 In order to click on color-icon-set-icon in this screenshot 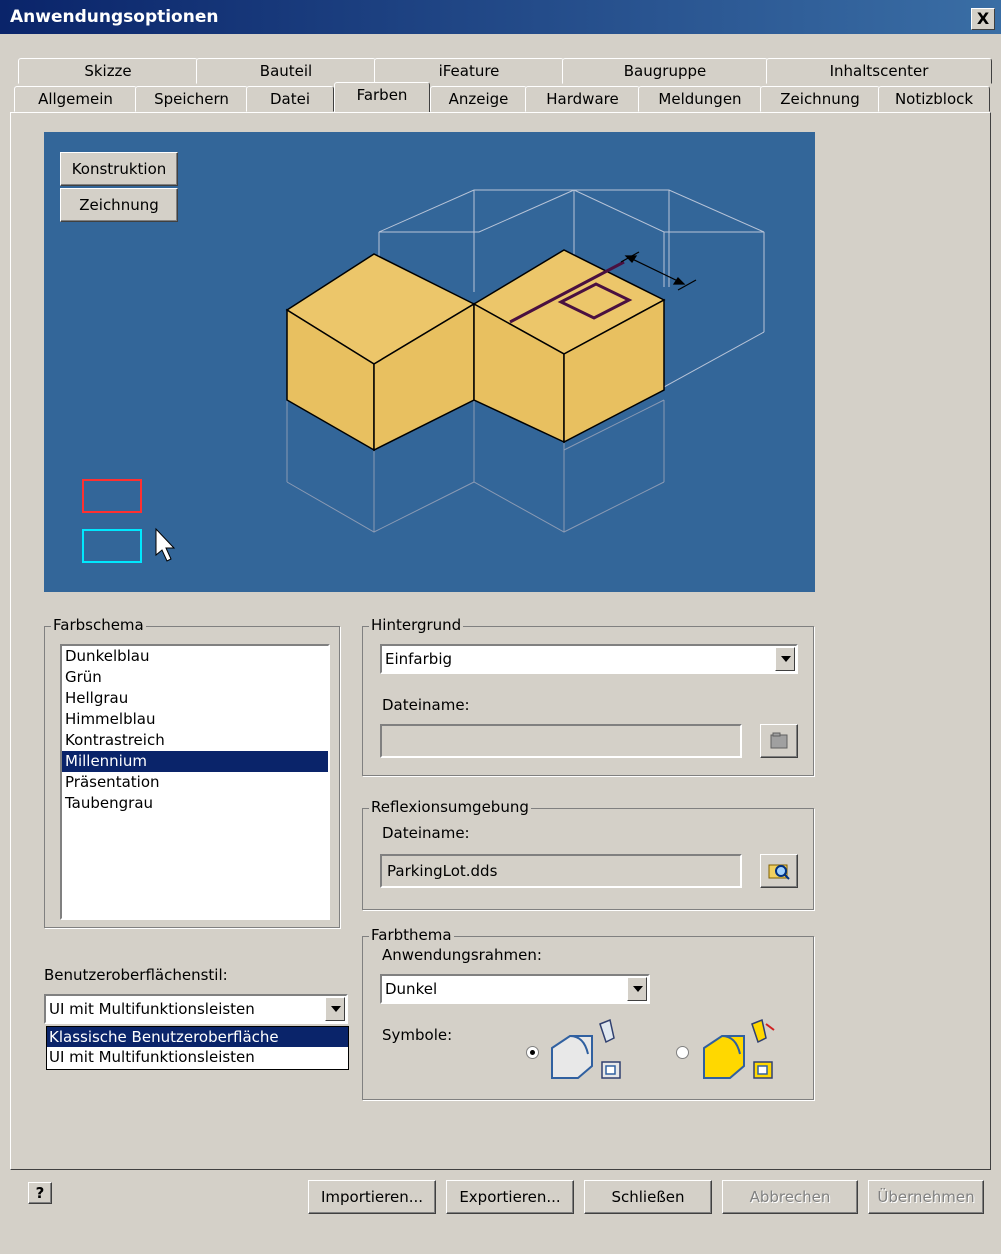, I will do `click(739, 1048)`.